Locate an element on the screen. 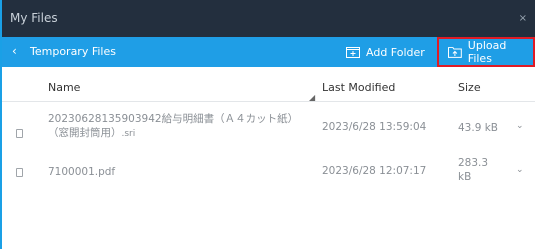 This screenshot has width=535, height=249. file-size-line1: 283.3 is located at coordinates (473, 163).